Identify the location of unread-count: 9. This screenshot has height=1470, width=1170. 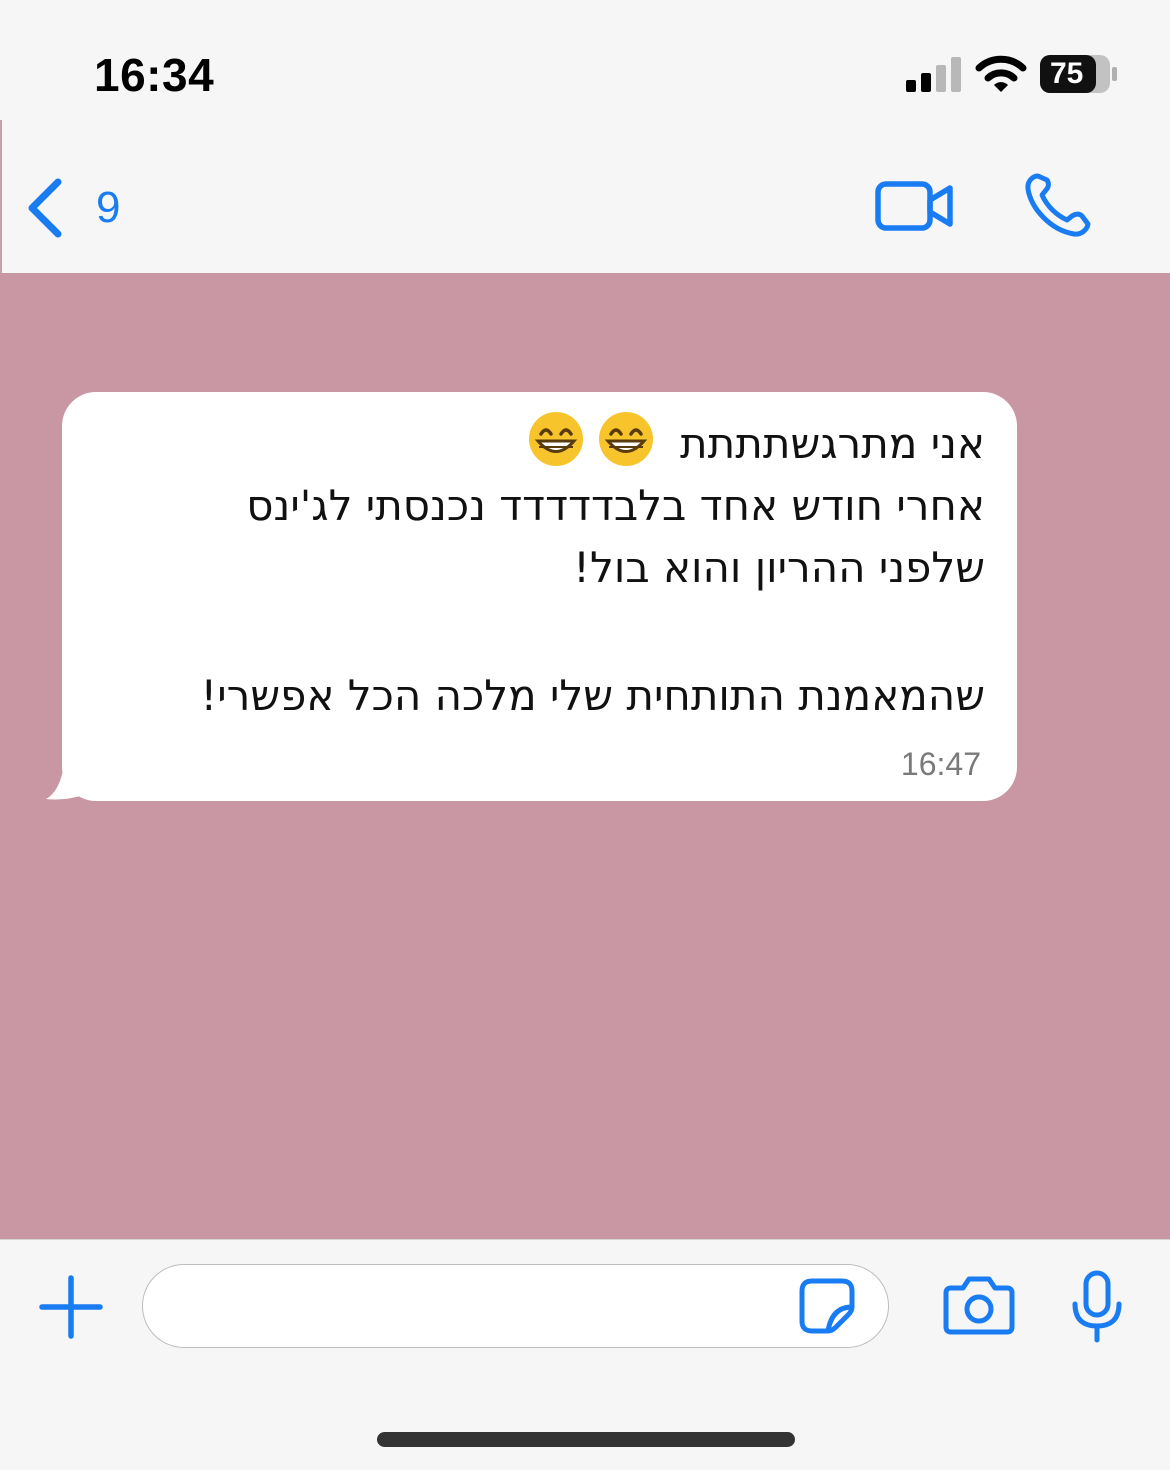
(108, 207).